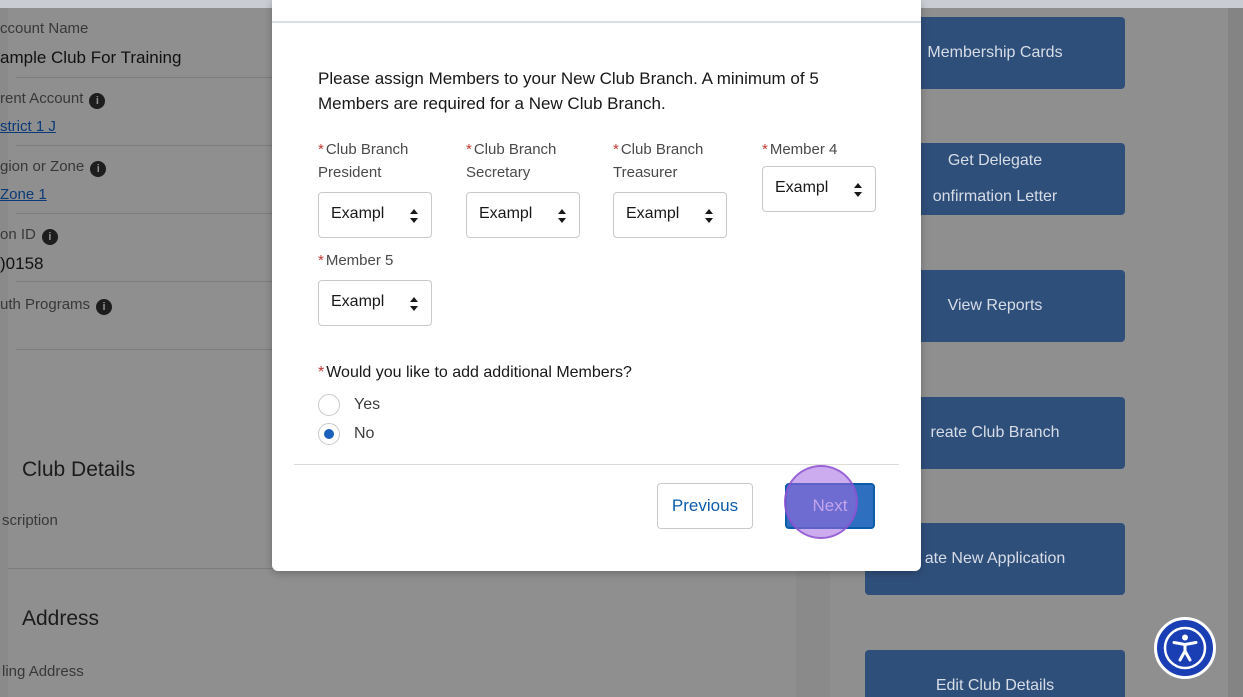 This screenshot has height=697, width=1243. I want to click on field-label: uth Programs, so click(45, 304).